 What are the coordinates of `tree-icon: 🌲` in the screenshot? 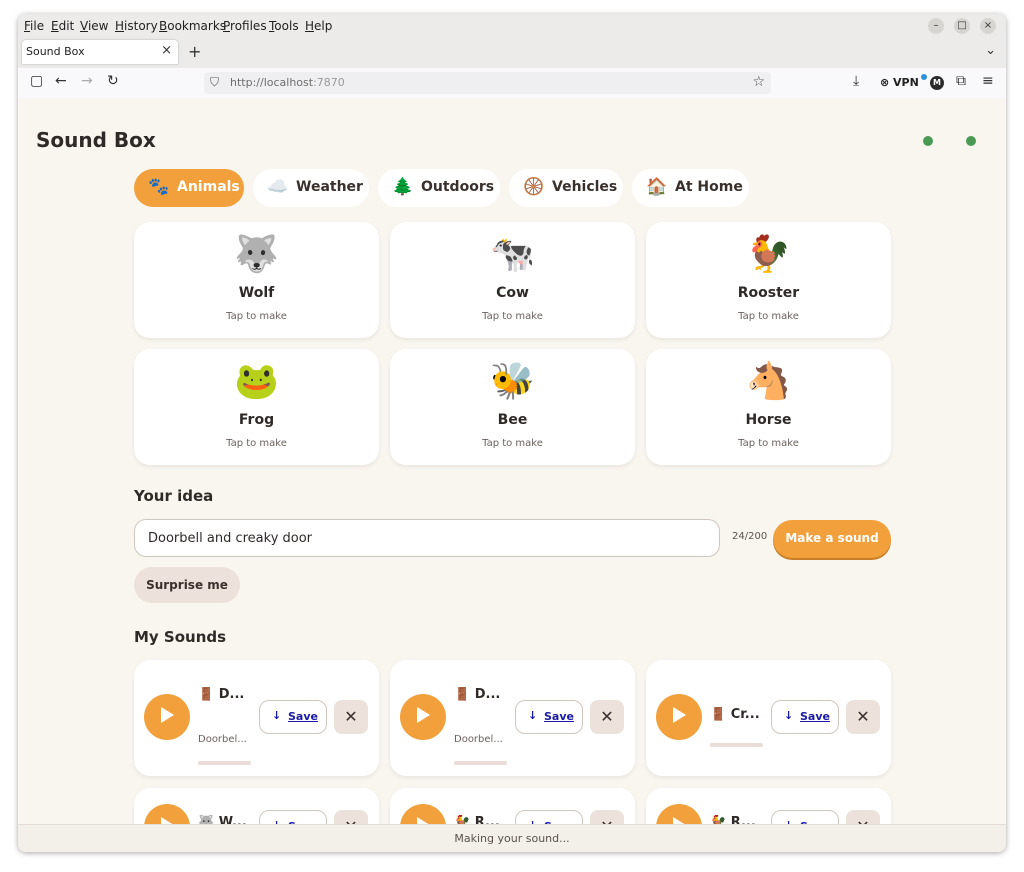 It's located at (403, 187).